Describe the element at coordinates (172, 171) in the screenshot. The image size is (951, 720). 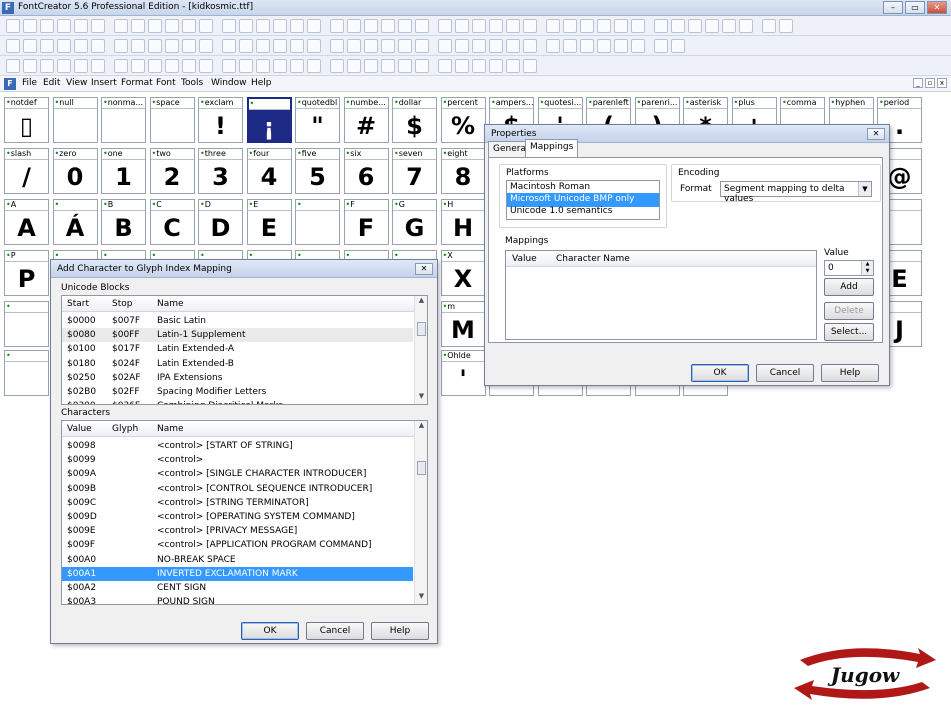
I see `glyph-cell: •two 2` at that location.